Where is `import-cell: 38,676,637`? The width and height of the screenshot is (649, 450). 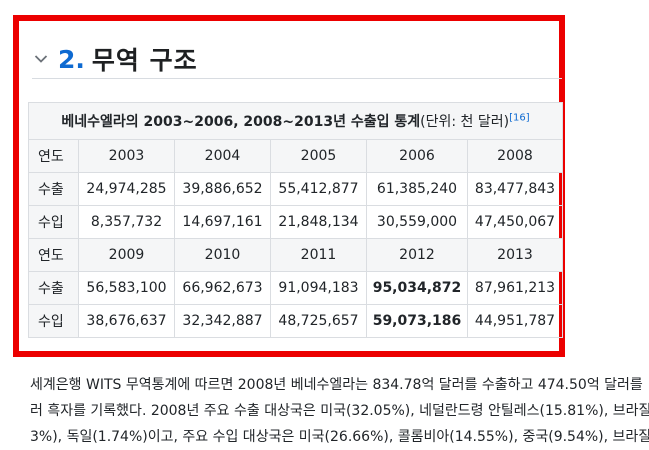 import-cell: 38,676,637 is located at coordinates (126, 321).